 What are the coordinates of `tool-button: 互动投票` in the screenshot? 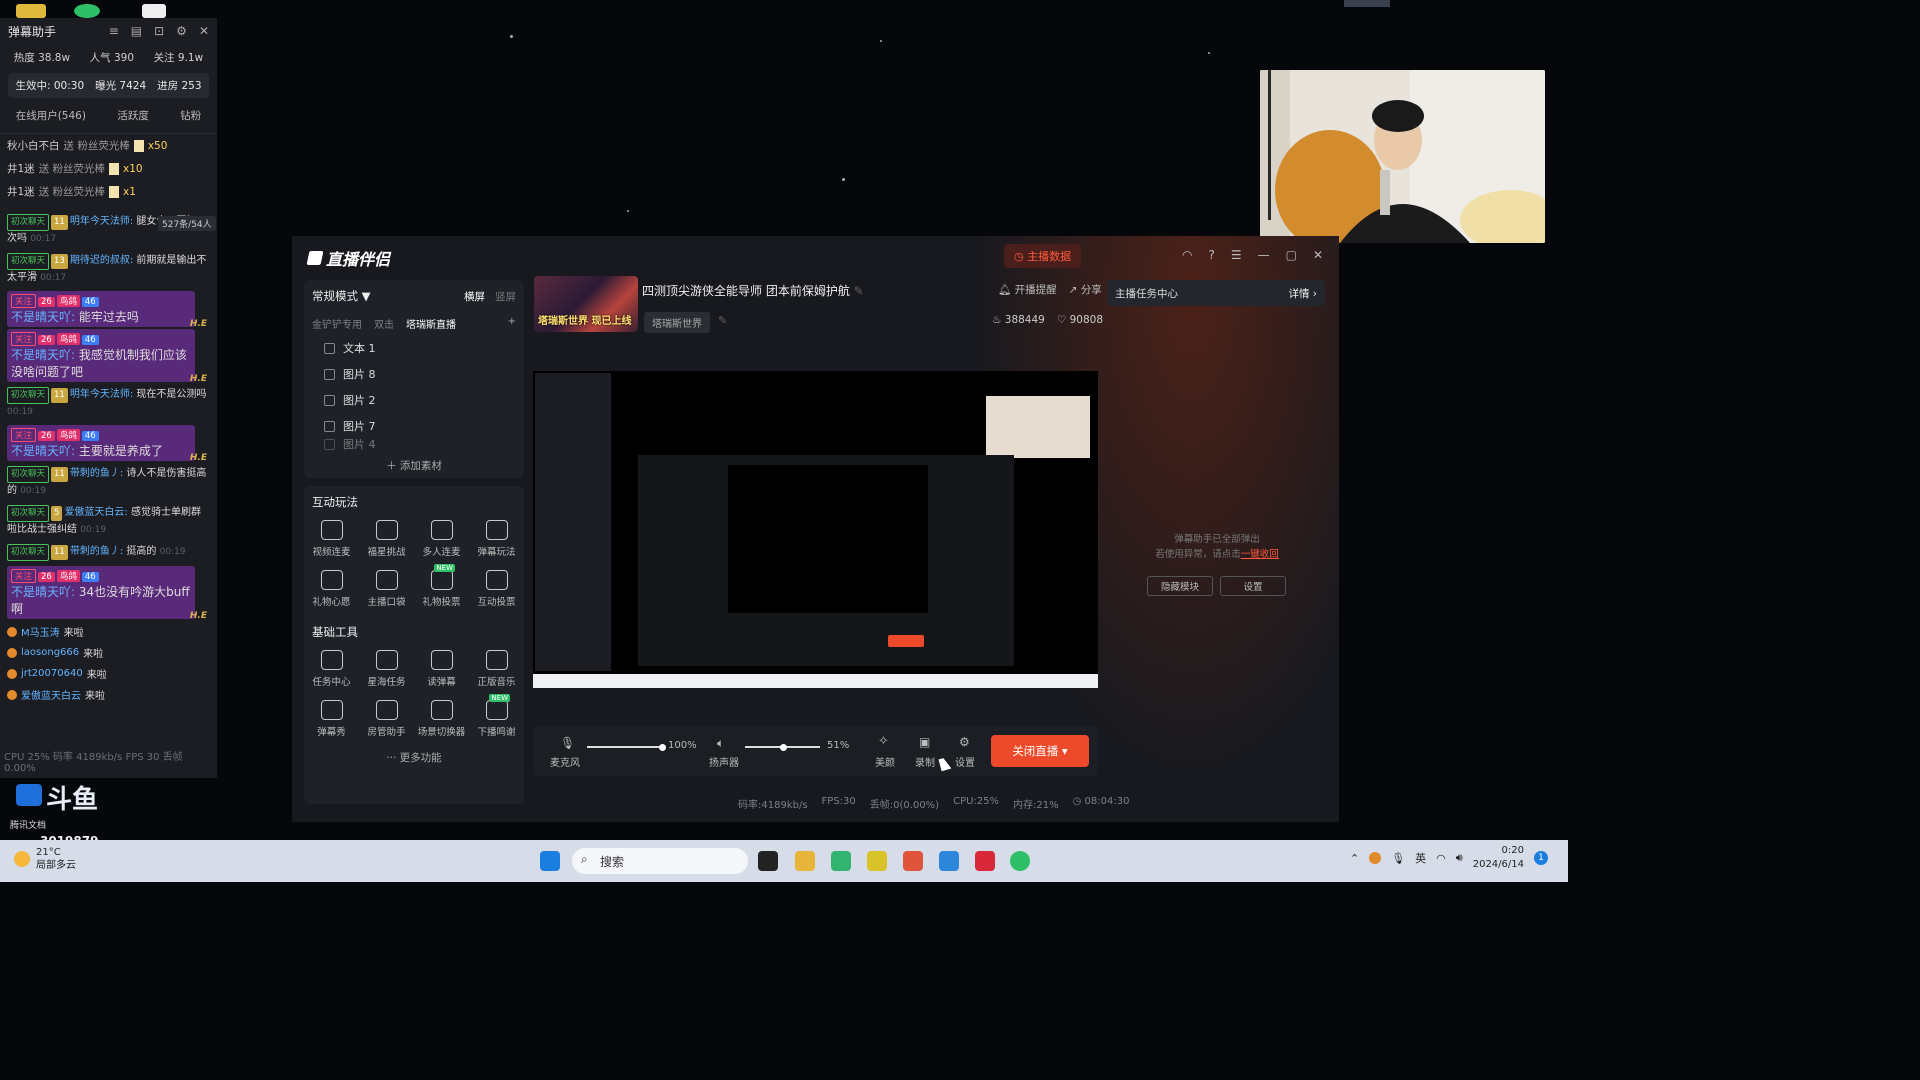 It's located at (496, 589).